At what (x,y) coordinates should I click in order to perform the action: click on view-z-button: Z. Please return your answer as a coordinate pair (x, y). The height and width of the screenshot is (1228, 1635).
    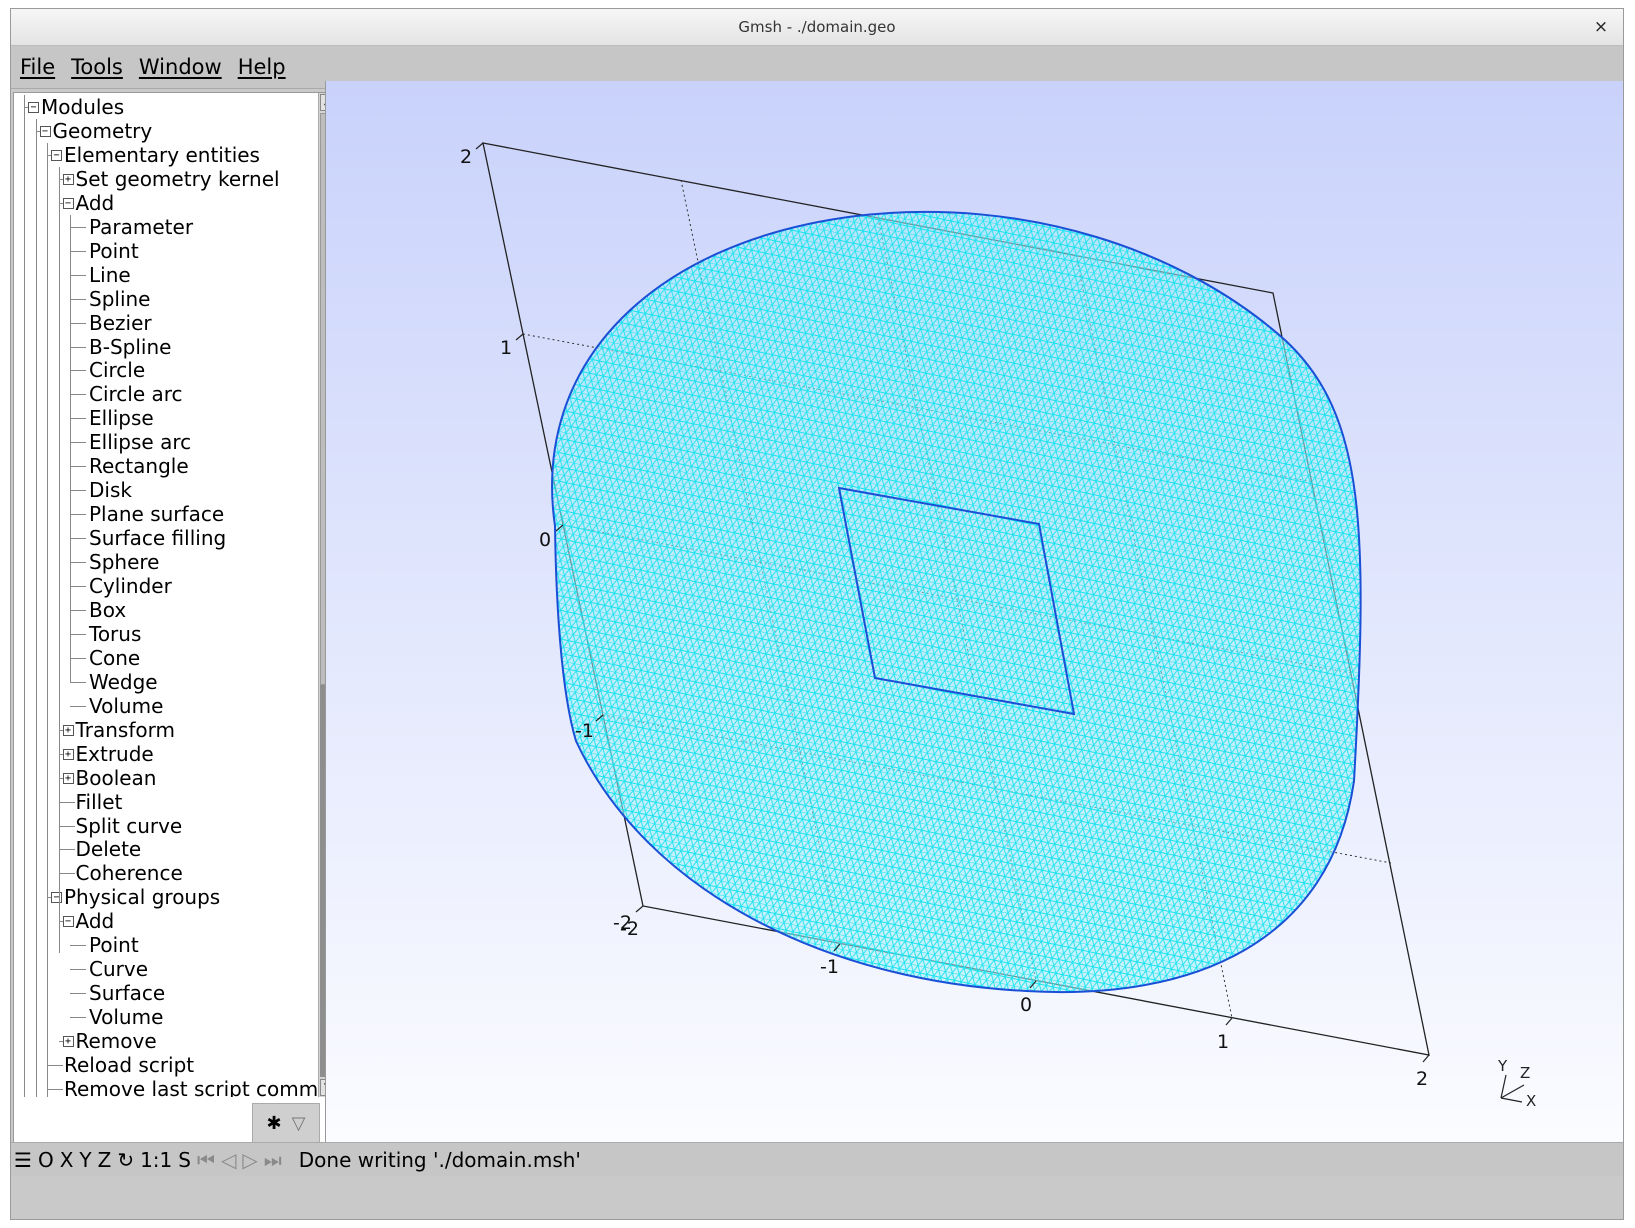
    Looking at the image, I should click on (105, 1160).